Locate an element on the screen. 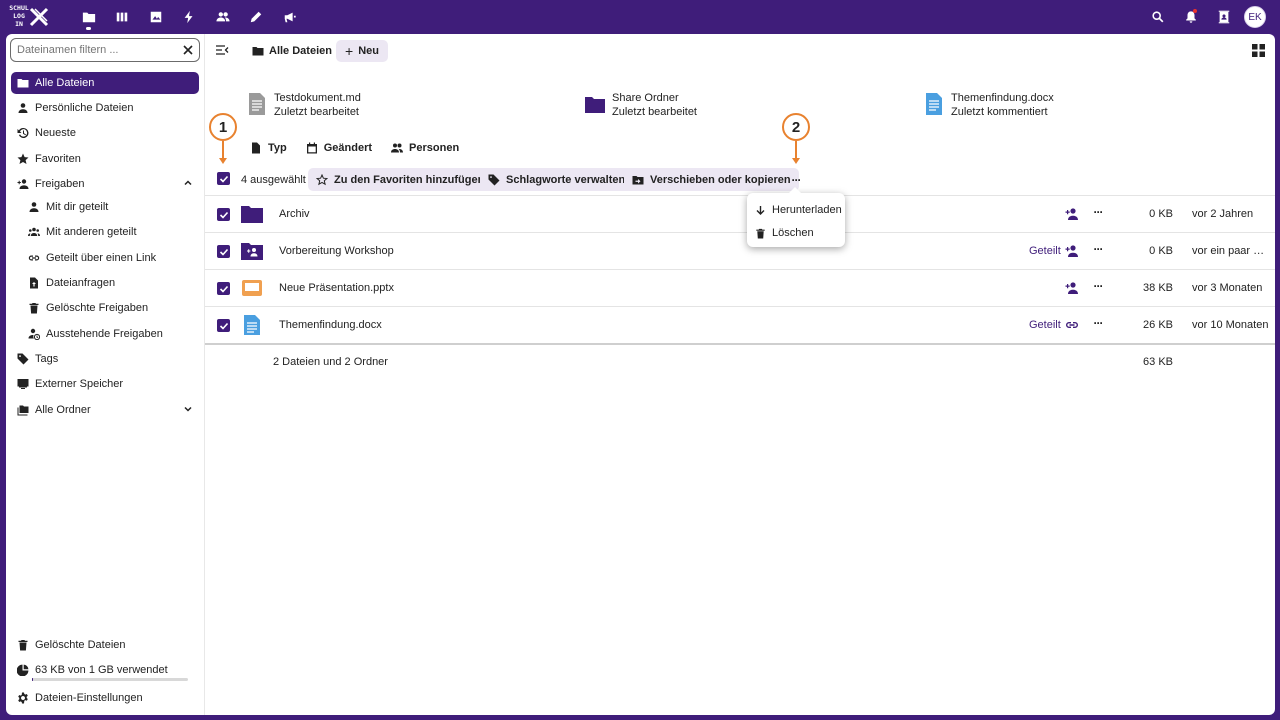 This screenshot has height=720, width=1280. sidebar-item-personal: Persönliche Dateien is located at coordinates (105, 108).